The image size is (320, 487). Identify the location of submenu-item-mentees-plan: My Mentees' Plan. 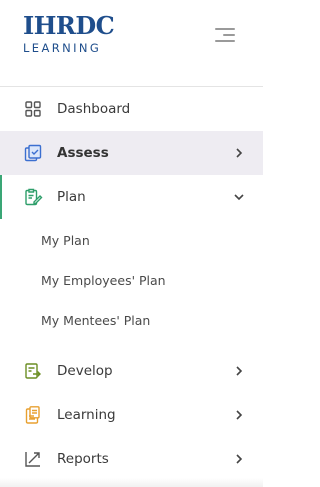
(131, 321).